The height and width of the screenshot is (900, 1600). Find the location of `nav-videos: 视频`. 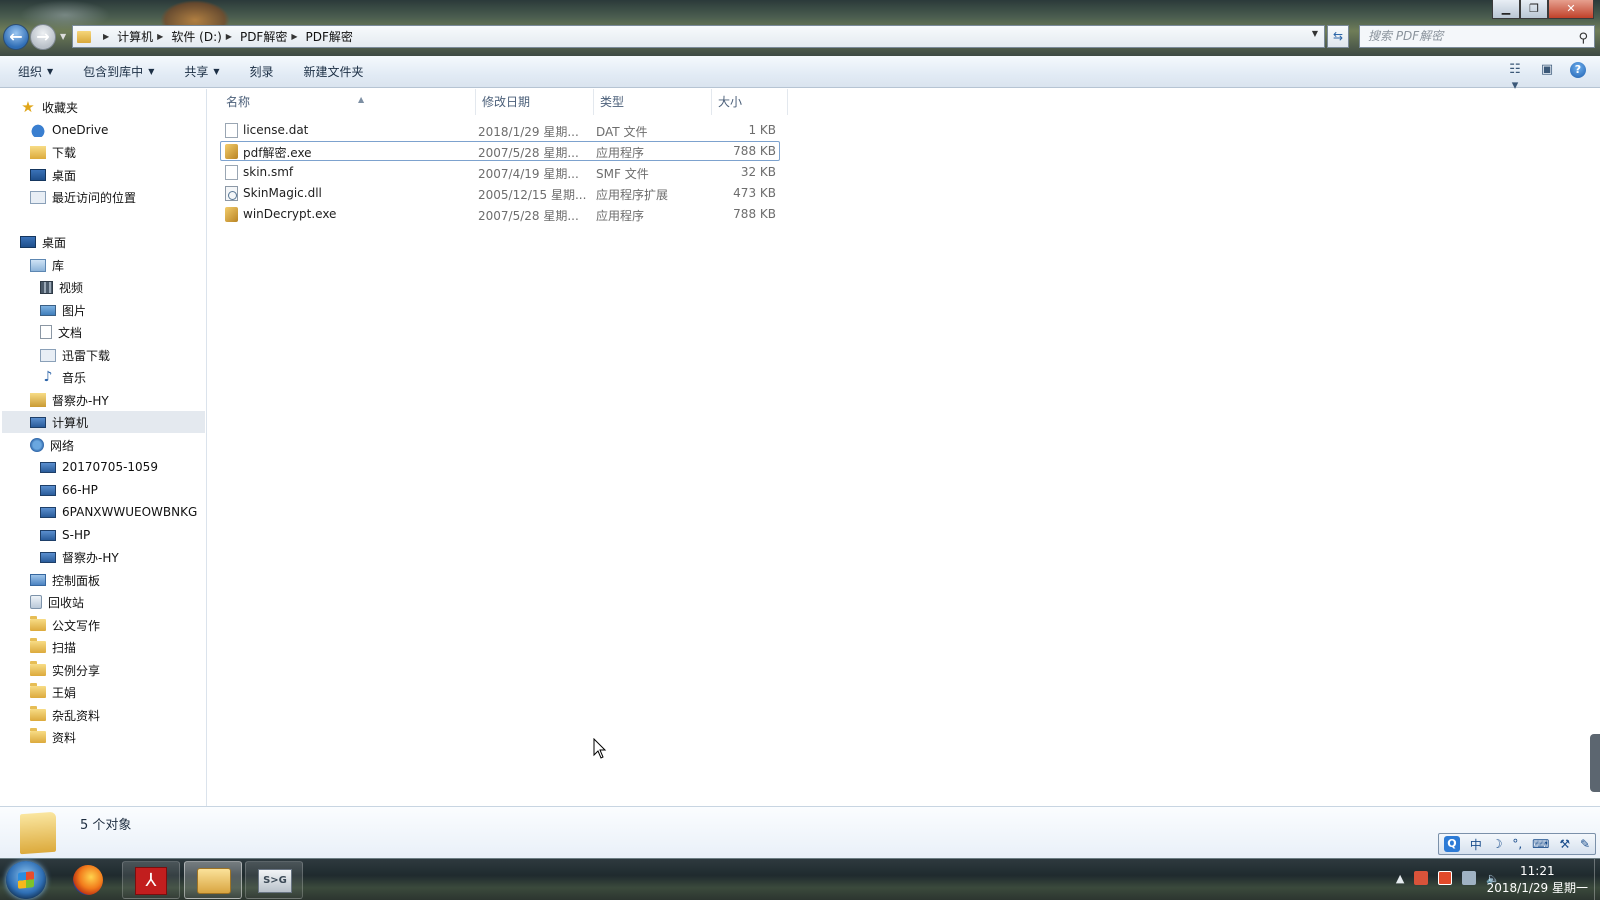

nav-videos: 视频 is located at coordinates (61, 287).